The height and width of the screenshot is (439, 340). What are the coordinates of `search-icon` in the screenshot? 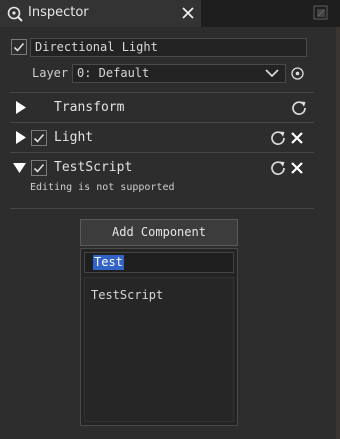 It's located at (15, 14).